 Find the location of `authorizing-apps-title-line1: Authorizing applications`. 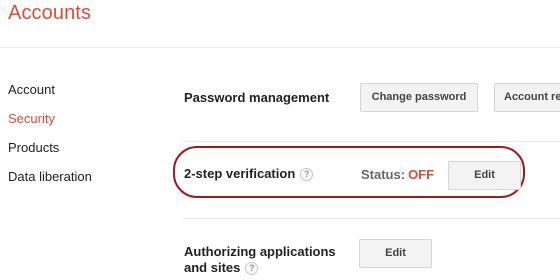

authorizing-apps-title-line1: Authorizing applications is located at coordinates (260, 251).